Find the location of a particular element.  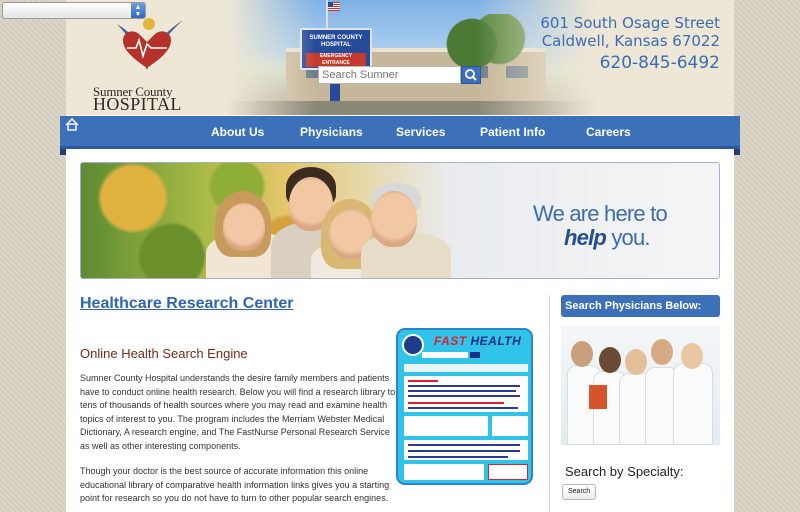

clipboard-icon is located at coordinates (598, 397).